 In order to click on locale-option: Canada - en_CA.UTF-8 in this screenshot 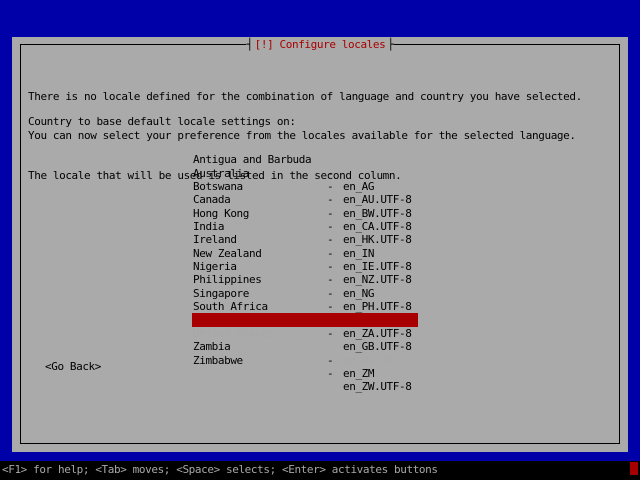, I will do `click(305, 206)`.